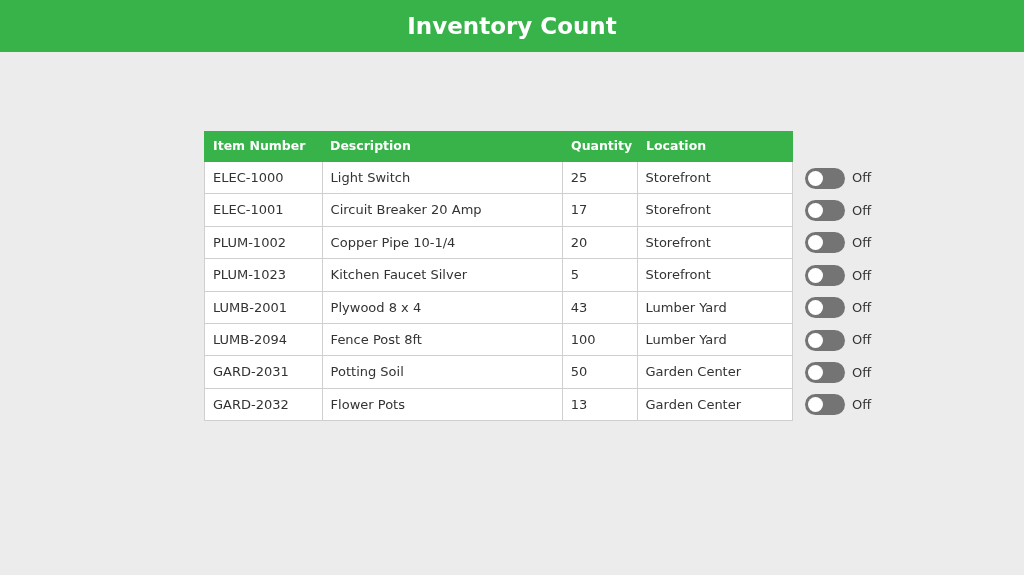 This screenshot has width=1024, height=575. What do you see at coordinates (249, 242) in the screenshot?
I see `table-cell-text: PLUM-1002` at bounding box center [249, 242].